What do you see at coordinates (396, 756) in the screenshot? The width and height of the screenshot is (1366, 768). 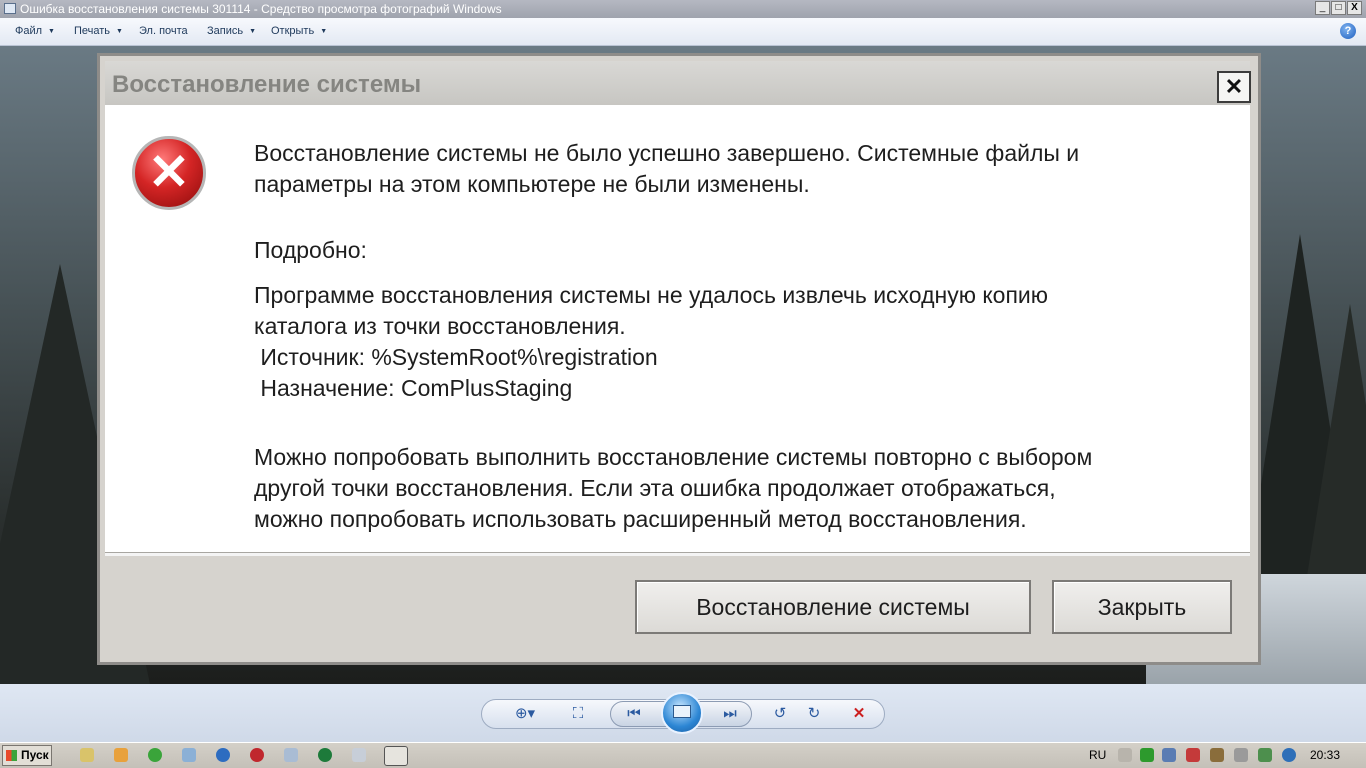 I see `photo-viewer-task-button` at bounding box center [396, 756].